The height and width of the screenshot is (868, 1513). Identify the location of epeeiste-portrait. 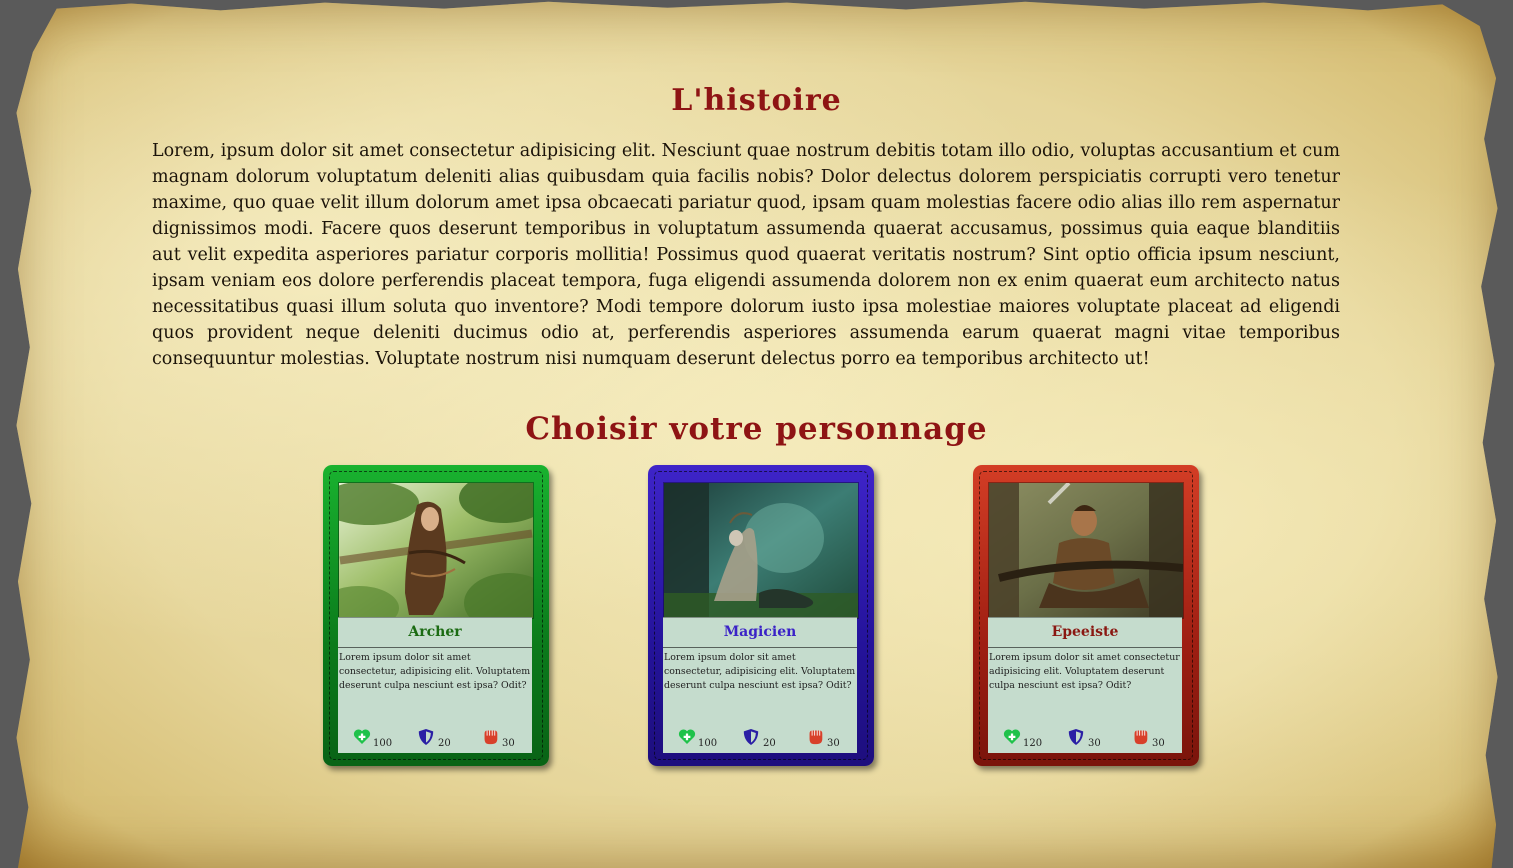
(1086, 550).